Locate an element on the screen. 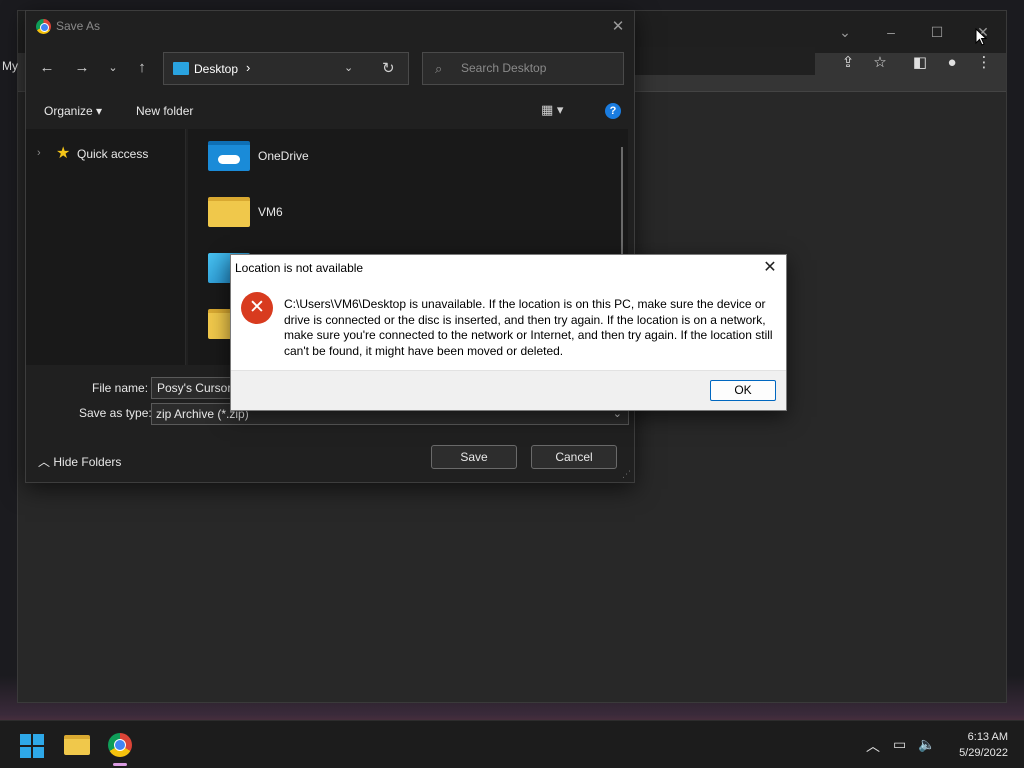 This screenshot has height=768, width=1024. file-item-label: OneDrive is located at coordinates (283, 156).